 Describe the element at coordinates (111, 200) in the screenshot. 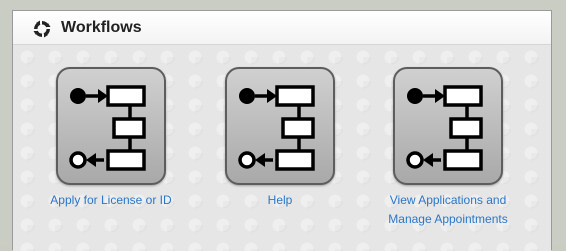

I see `tile-label: Apply for License or ID` at that location.